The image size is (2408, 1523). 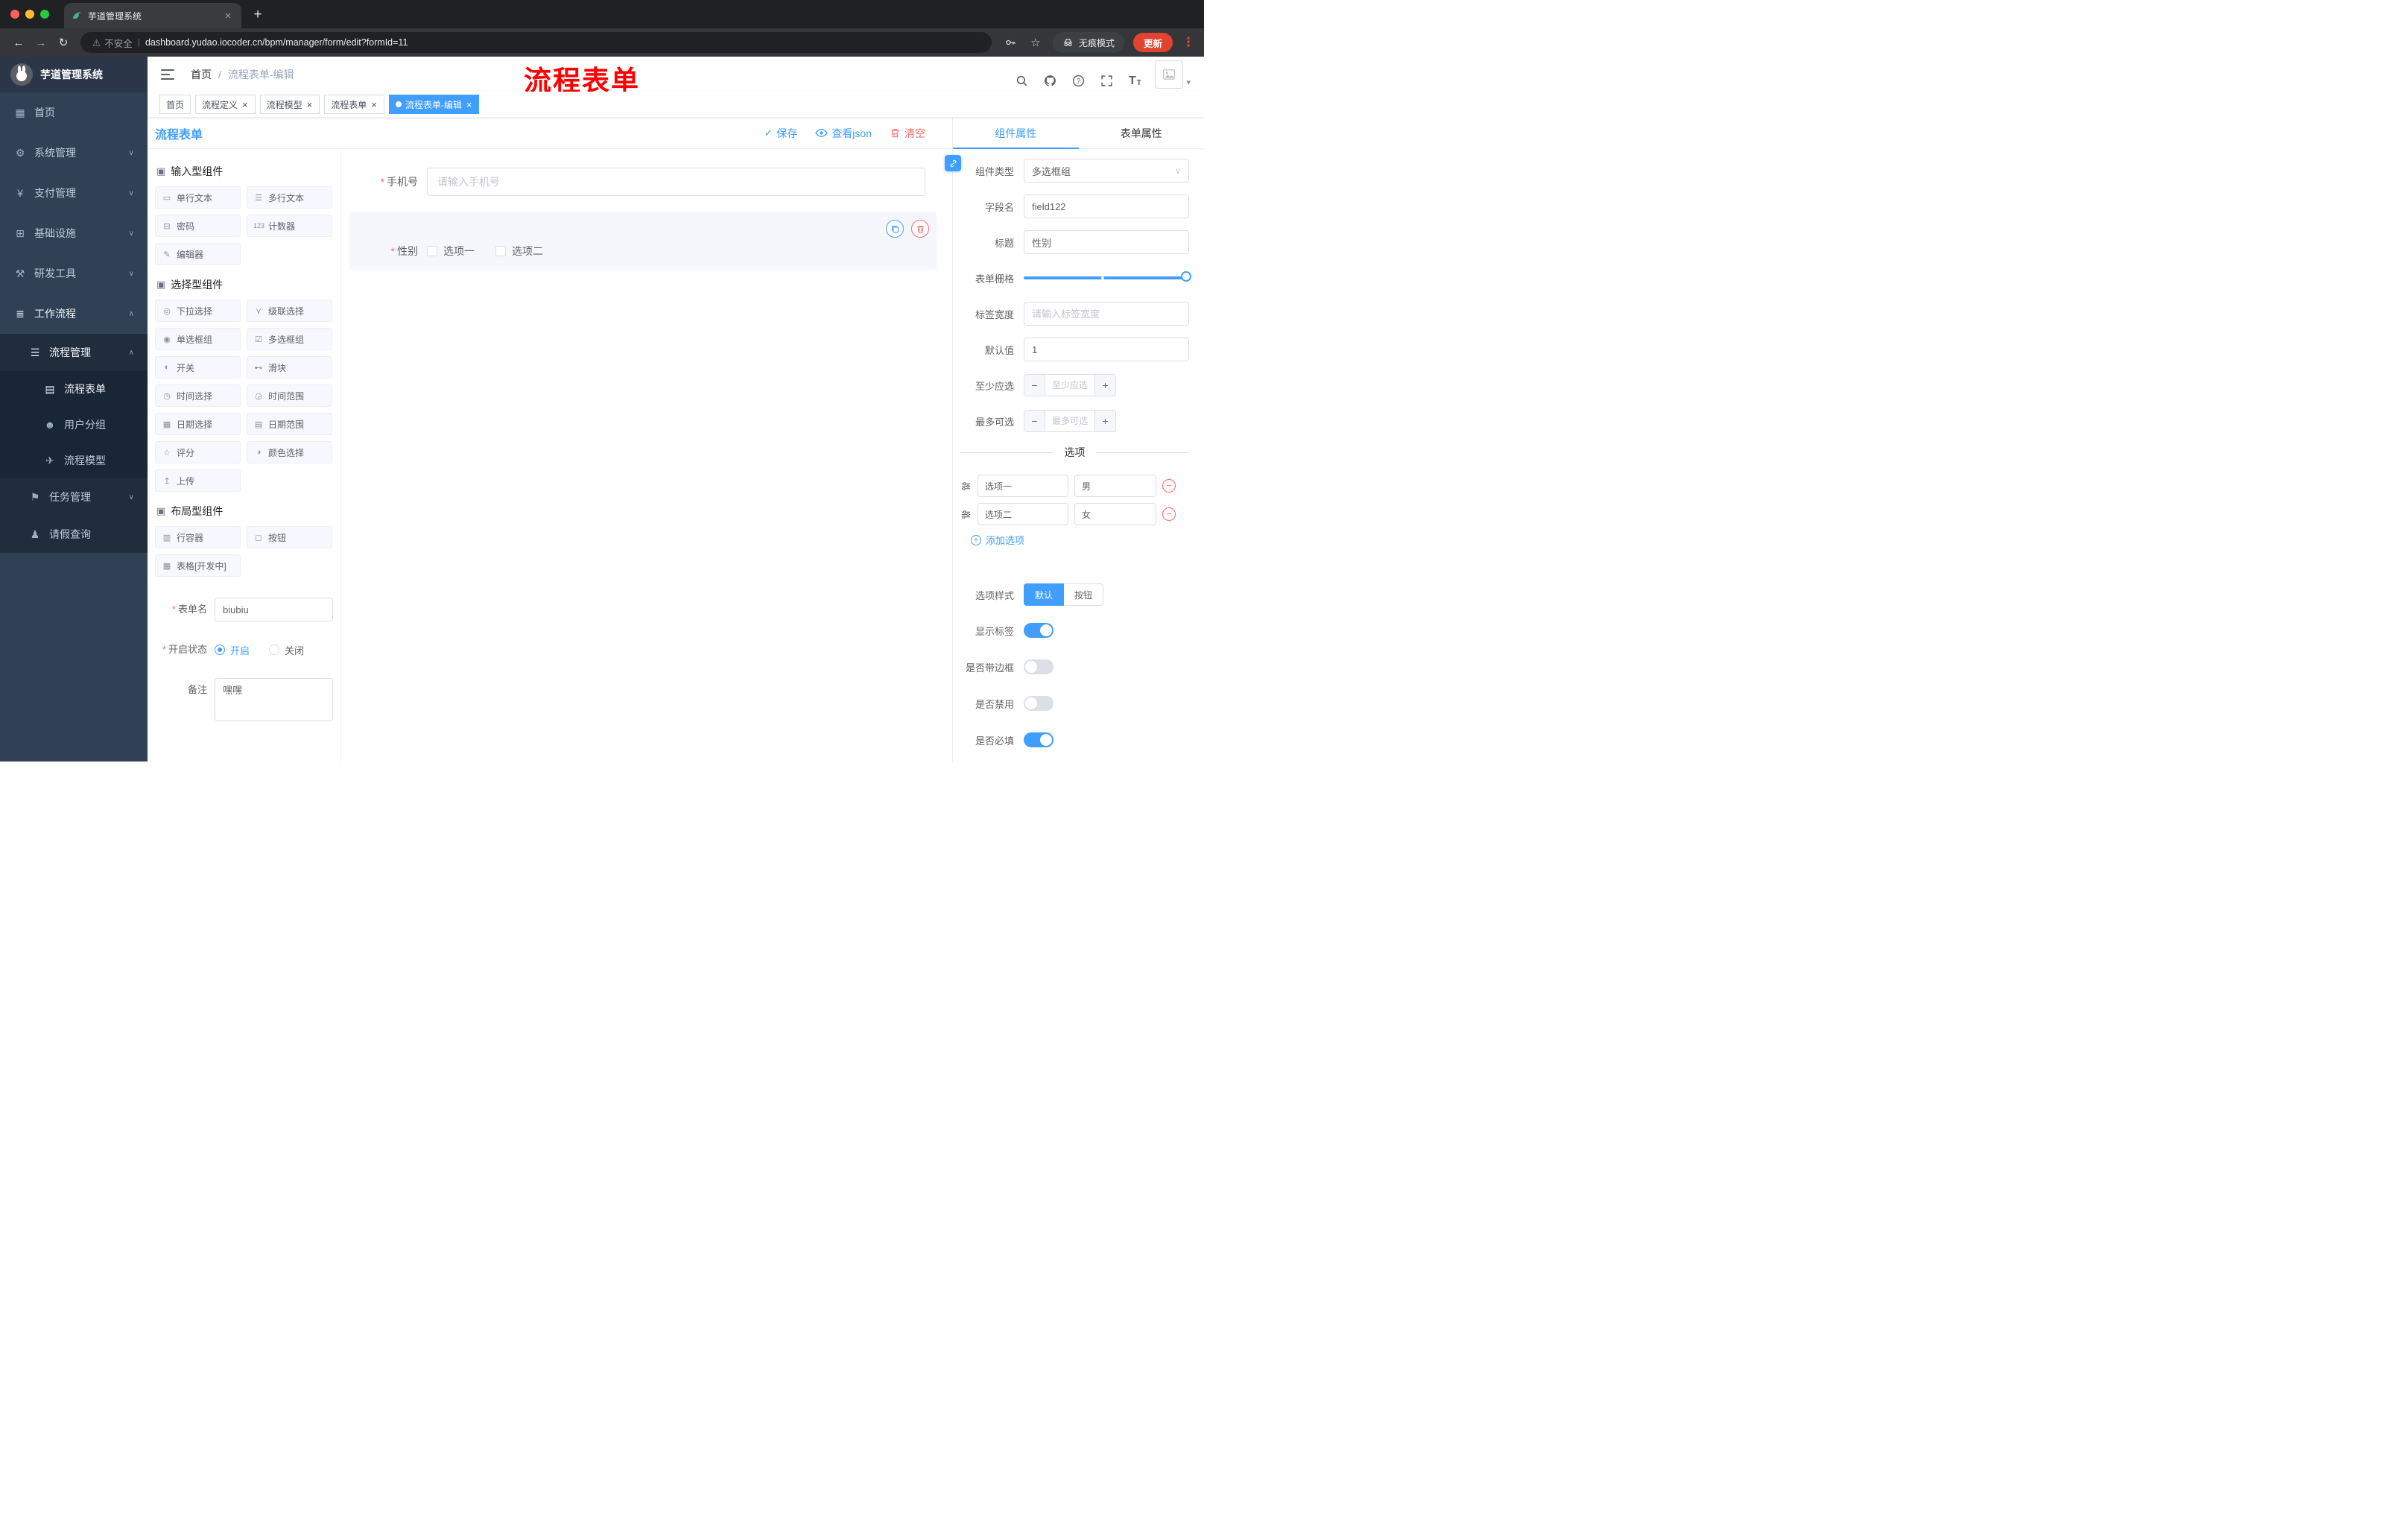 What do you see at coordinates (274, 609) in the screenshot?
I see `form-name-input` at bounding box center [274, 609].